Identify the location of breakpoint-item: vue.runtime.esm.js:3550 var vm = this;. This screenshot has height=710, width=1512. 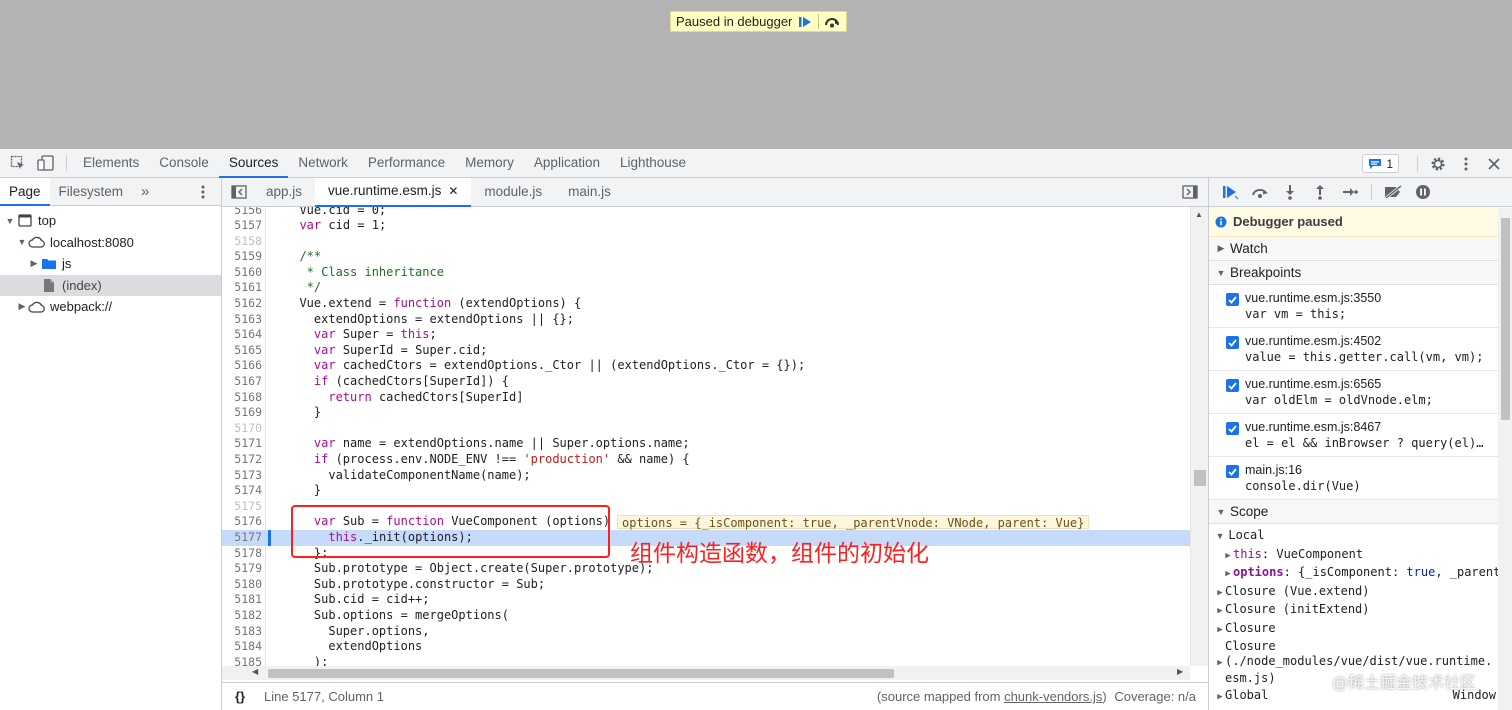
(1360, 306).